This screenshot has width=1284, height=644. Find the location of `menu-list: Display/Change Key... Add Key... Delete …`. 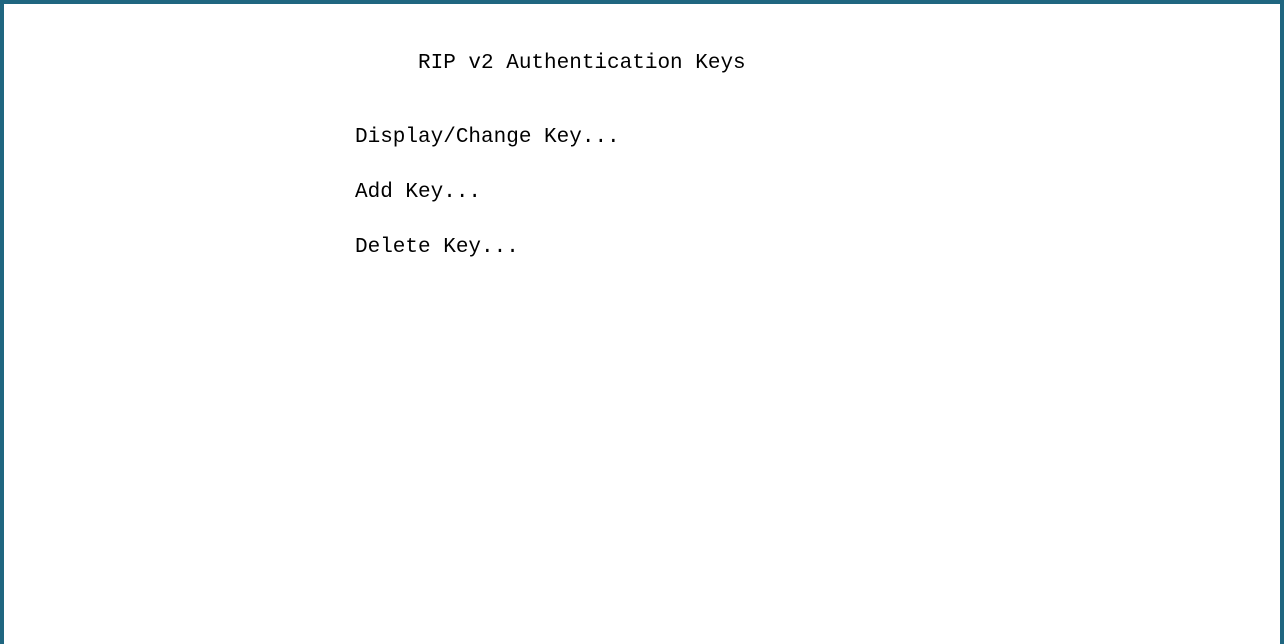

menu-list: Display/Change Key... Add Key... Delete … is located at coordinates (487, 206).